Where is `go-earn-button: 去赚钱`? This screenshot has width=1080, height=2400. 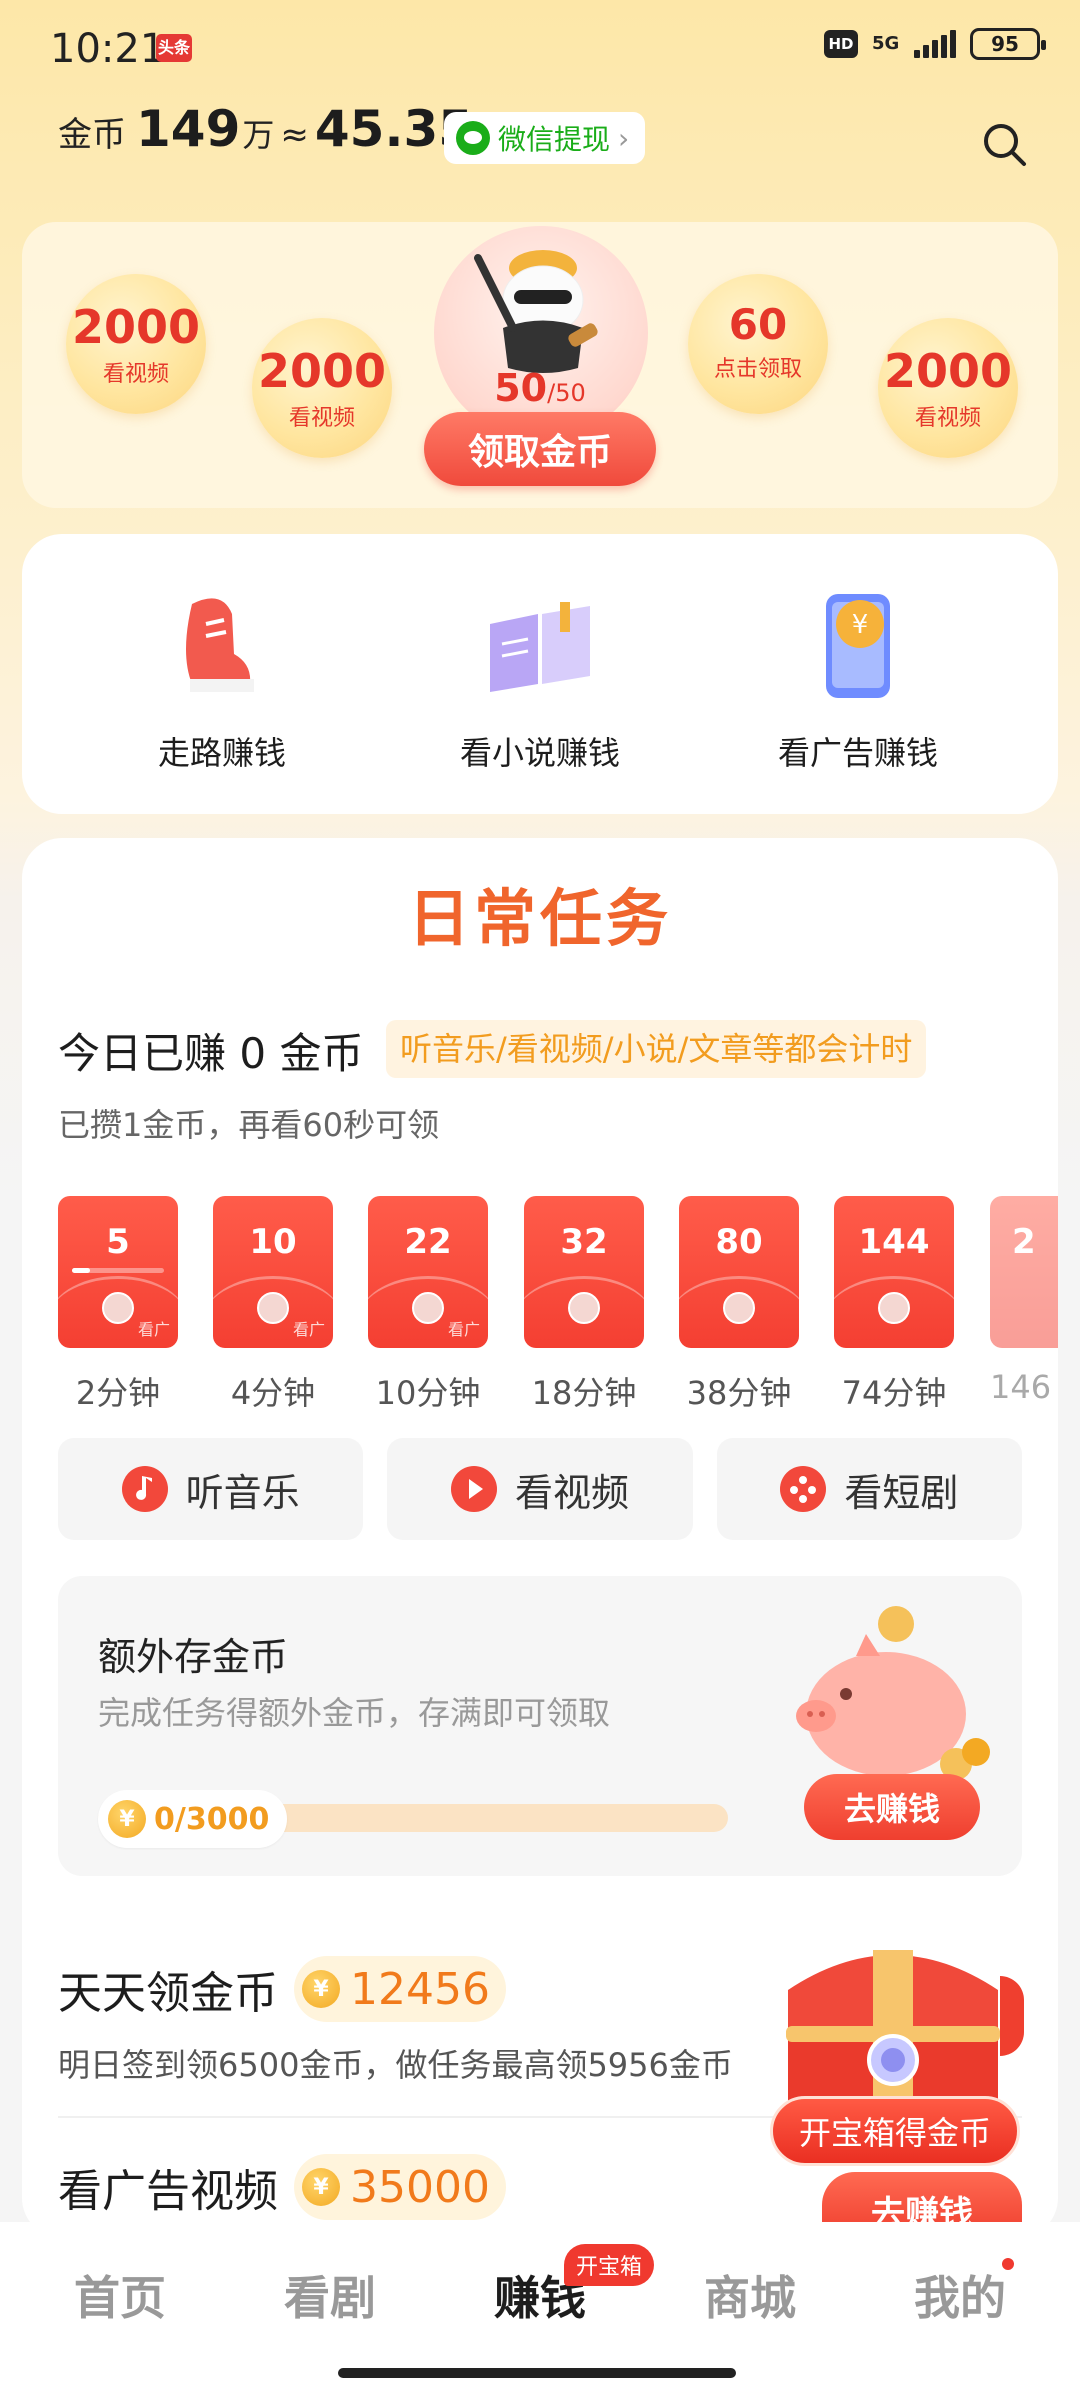 go-earn-button: 去赚钱 is located at coordinates (892, 1807).